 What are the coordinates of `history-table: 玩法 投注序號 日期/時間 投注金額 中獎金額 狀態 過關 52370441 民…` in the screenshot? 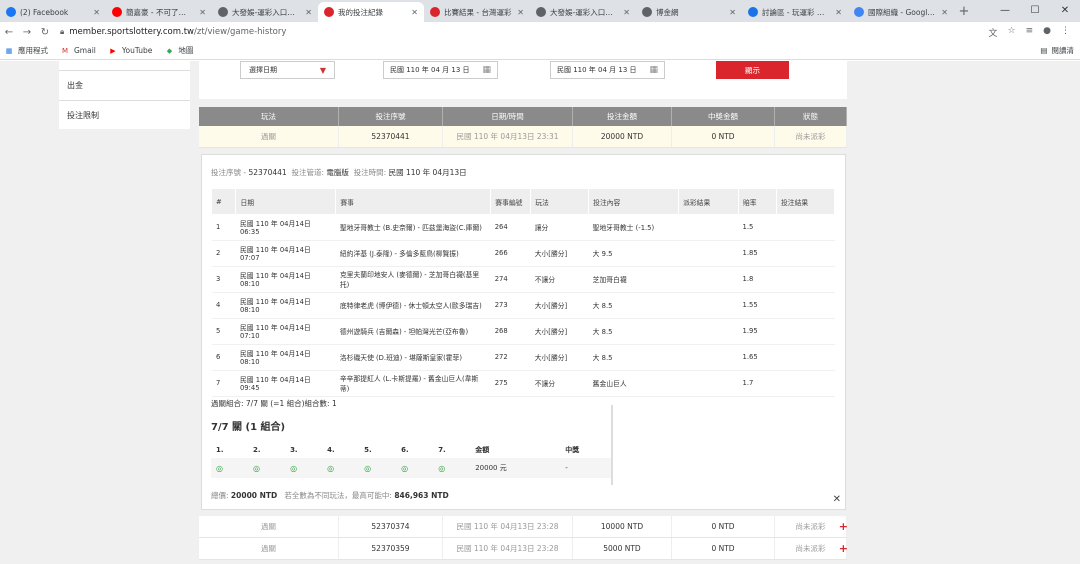 It's located at (523, 127).